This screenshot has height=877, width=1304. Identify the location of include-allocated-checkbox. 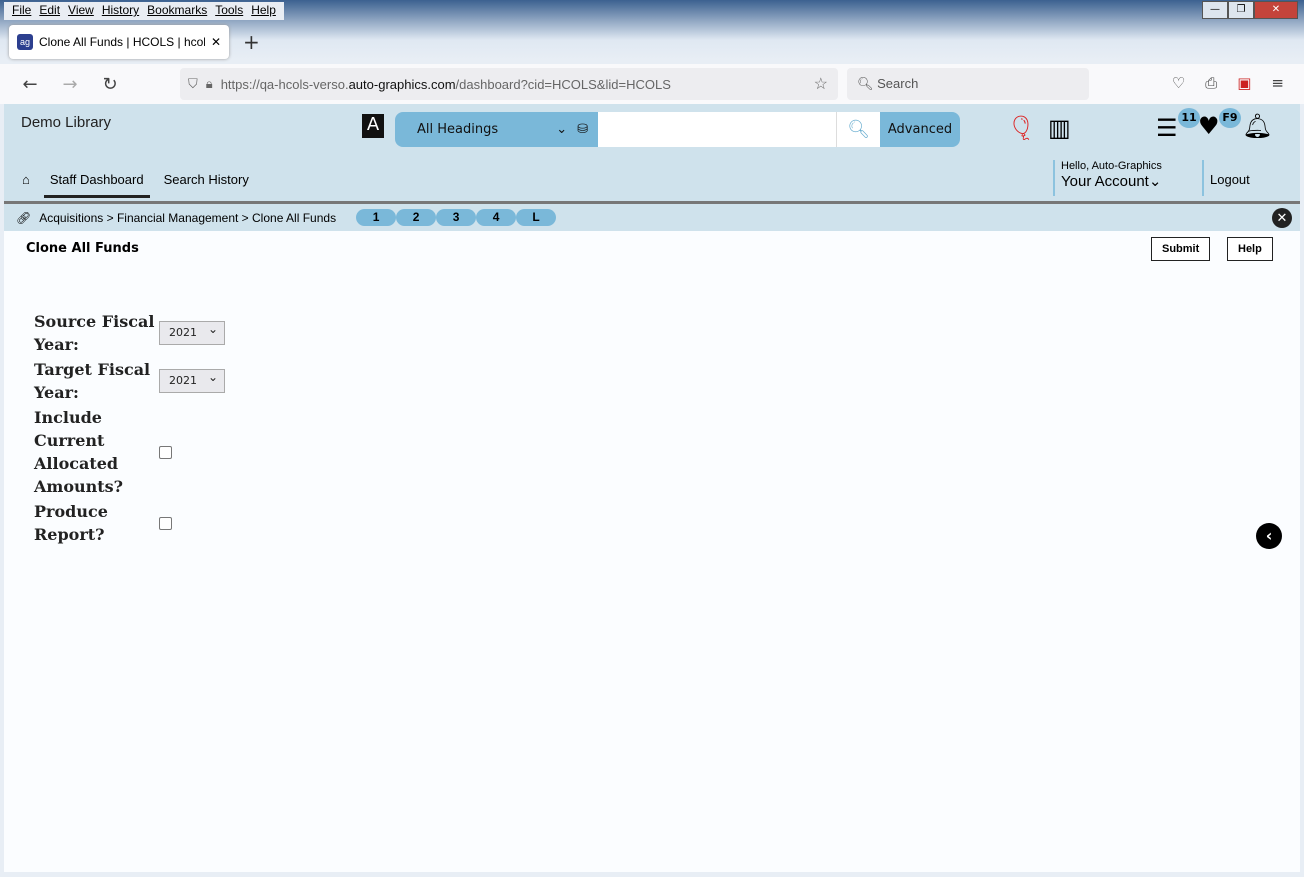
(165, 452).